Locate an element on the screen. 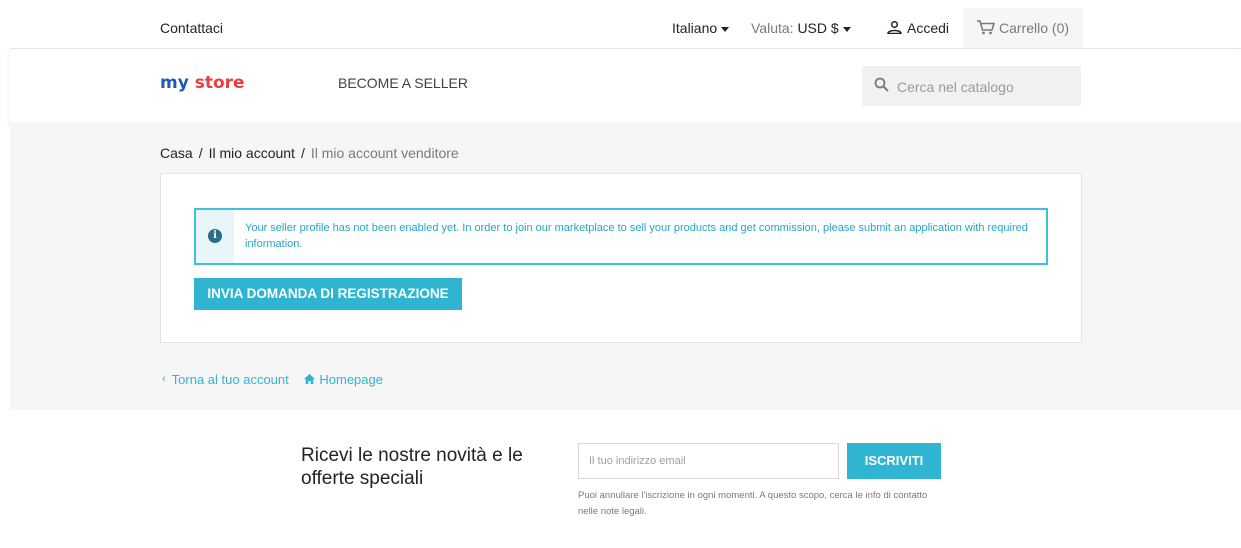  store-logo: my store is located at coordinates (202, 83).